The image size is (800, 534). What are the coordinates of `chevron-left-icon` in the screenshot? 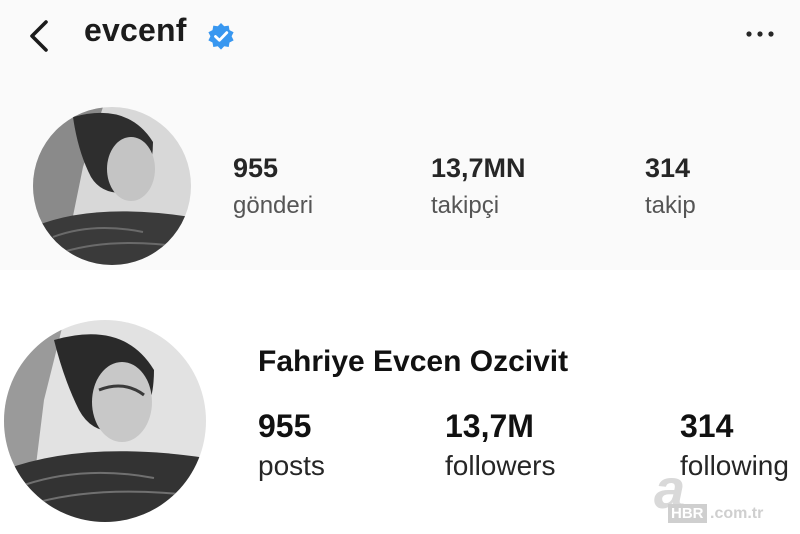 It's located at (39, 36).